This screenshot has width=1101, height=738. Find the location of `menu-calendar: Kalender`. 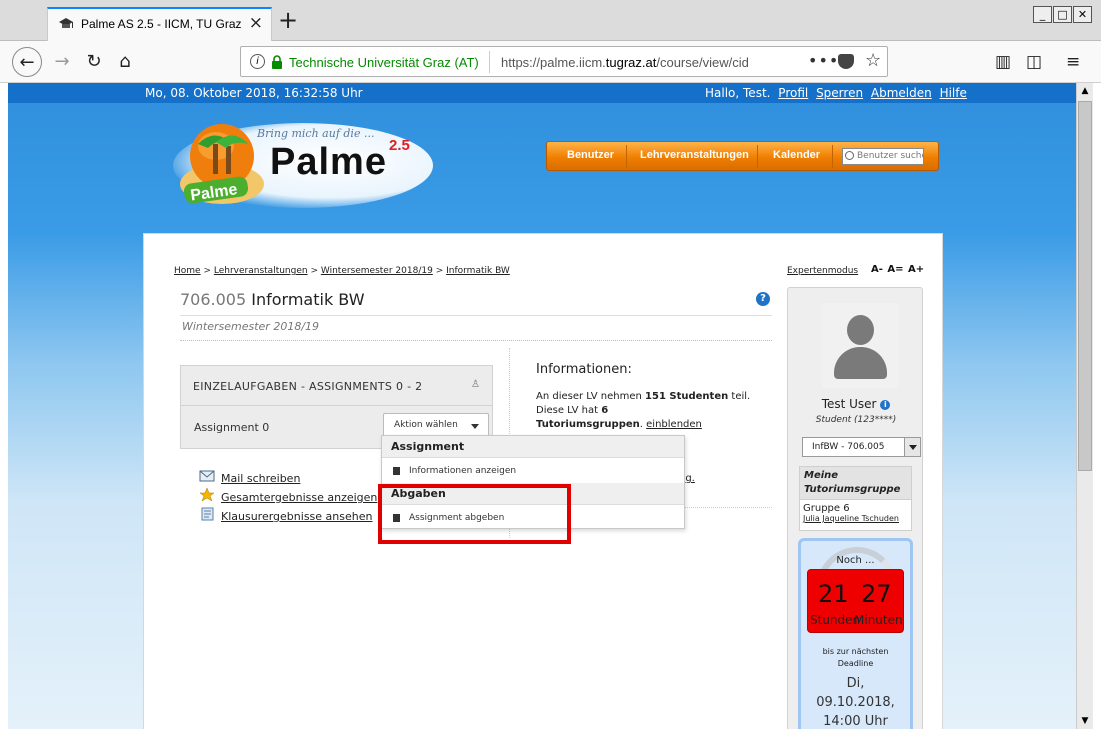

menu-calendar: Kalender is located at coordinates (796, 155).